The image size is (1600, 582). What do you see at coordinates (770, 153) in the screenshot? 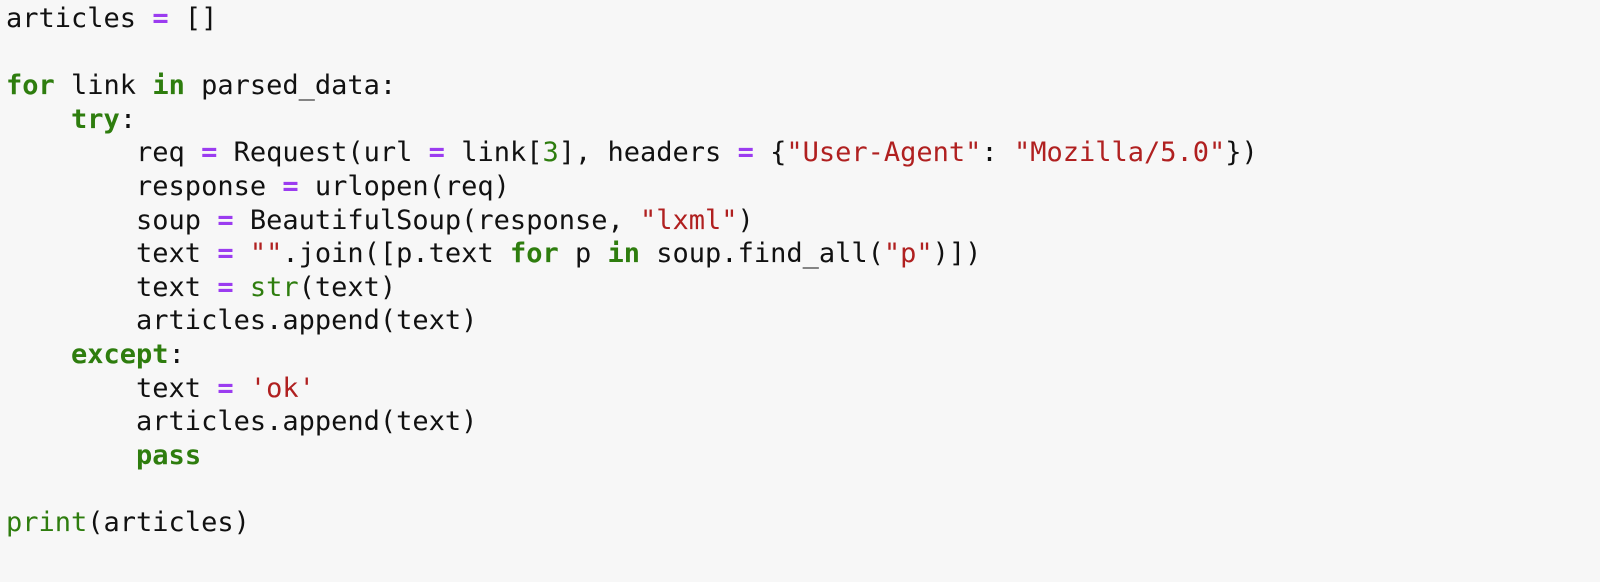
I see `code-text: {` at bounding box center [770, 153].